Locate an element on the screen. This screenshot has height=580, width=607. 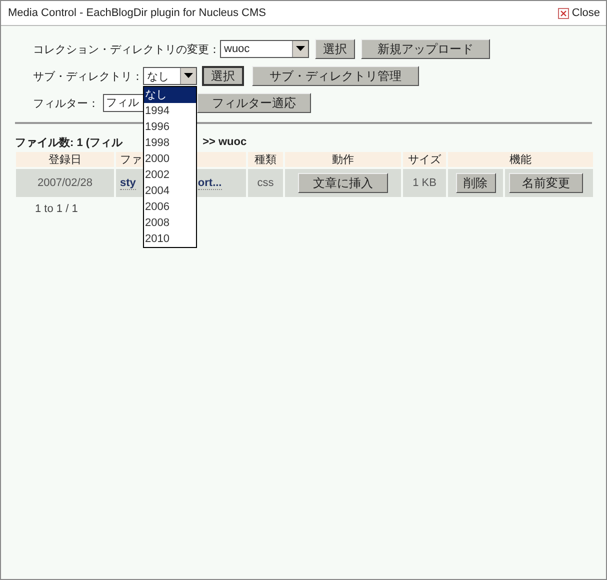
filter-label: フィルター： is located at coordinates (66, 103).